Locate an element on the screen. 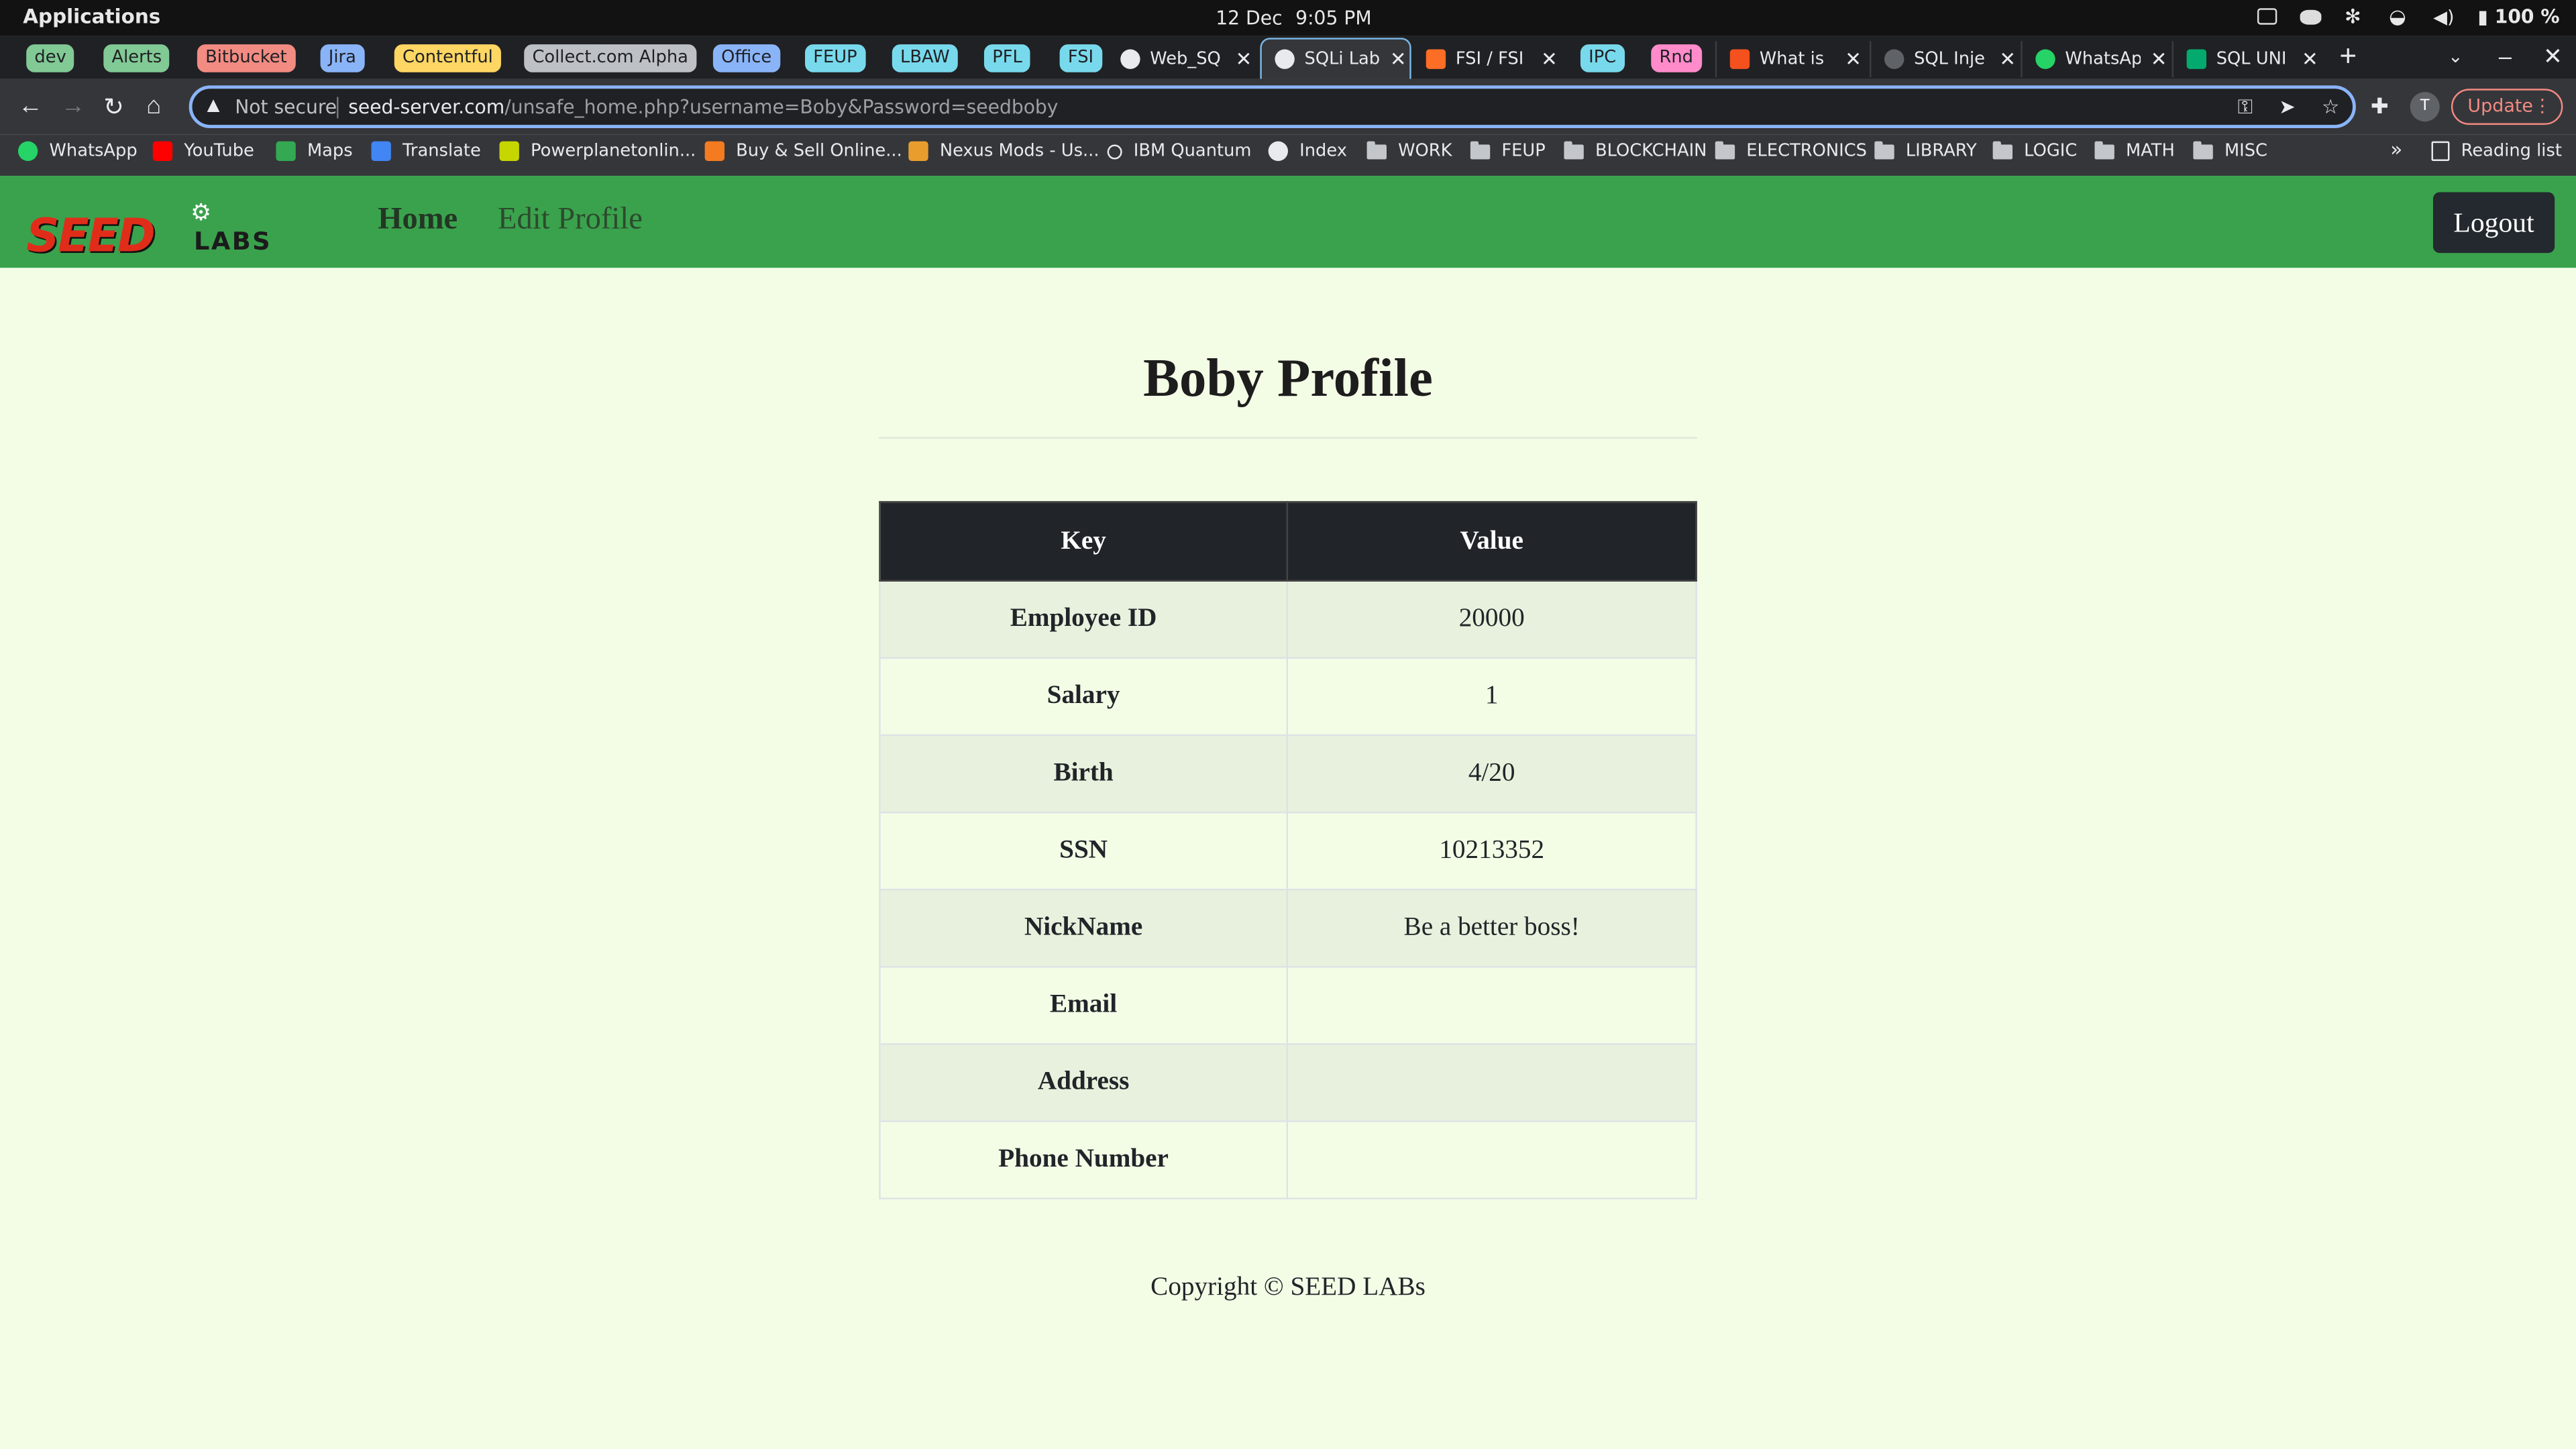 The height and width of the screenshot is (1449, 2576). row-value: 4/20 is located at coordinates (1491, 774).